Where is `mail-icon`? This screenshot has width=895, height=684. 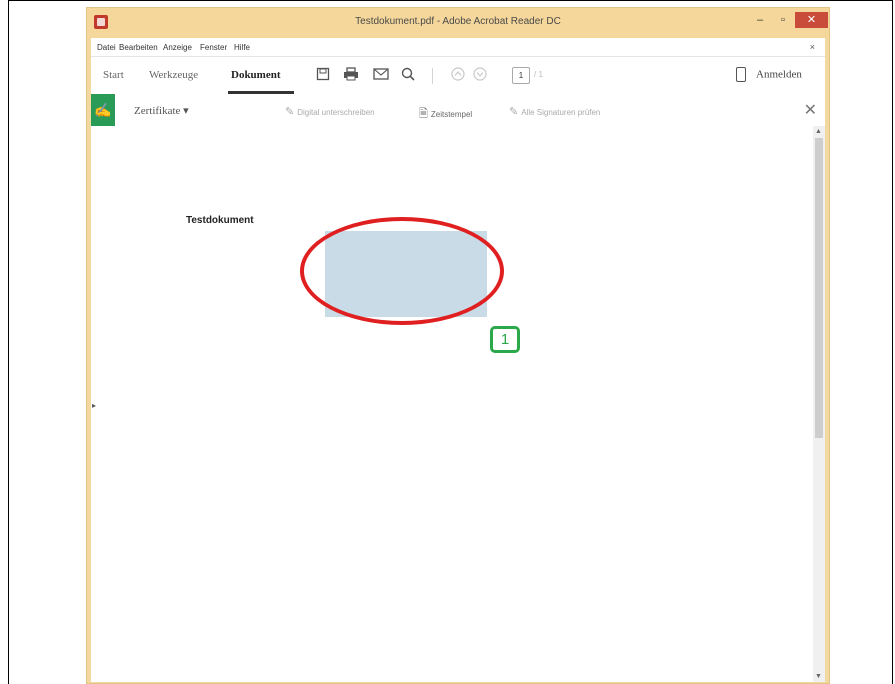
mail-icon is located at coordinates (381, 75).